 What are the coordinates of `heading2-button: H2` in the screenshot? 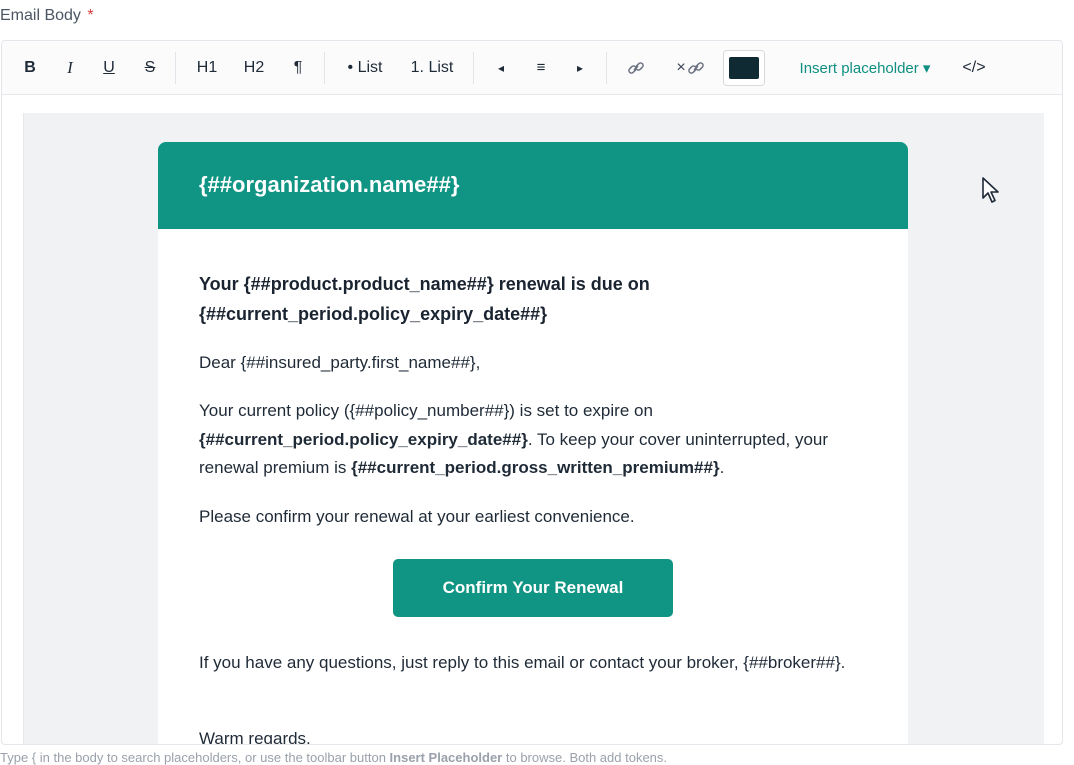 It's located at (254, 67).